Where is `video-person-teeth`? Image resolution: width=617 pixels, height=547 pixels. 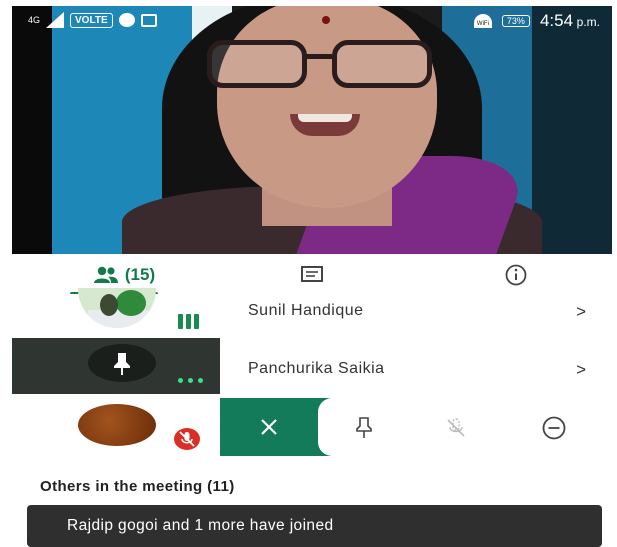 video-person-teeth is located at coordinates (325, 118).